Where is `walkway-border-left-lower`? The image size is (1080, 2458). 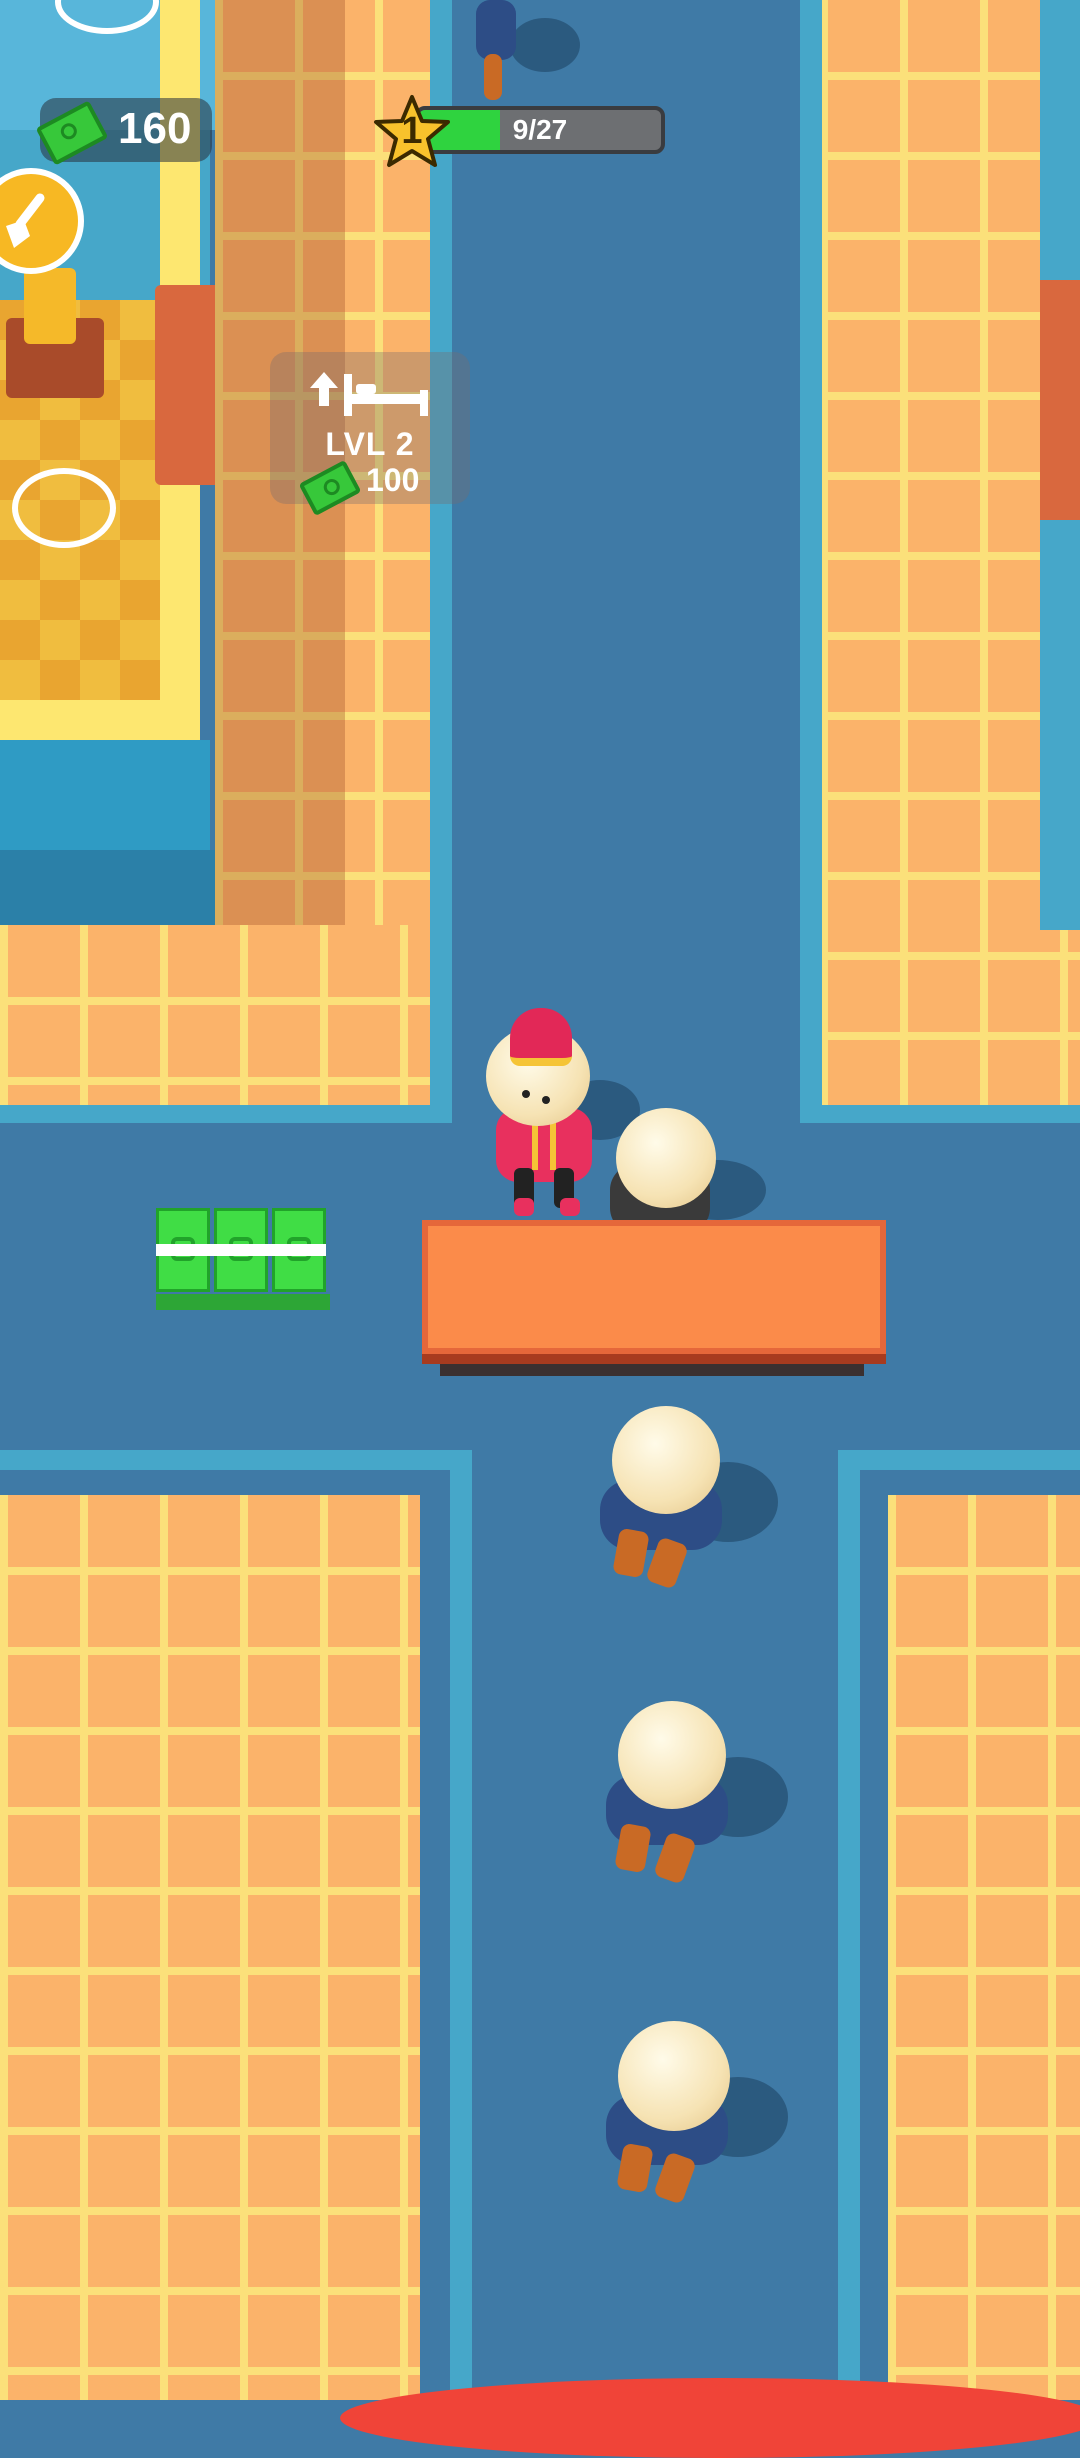
walkway-border-left-lower is located at coordinates (461, 1925).